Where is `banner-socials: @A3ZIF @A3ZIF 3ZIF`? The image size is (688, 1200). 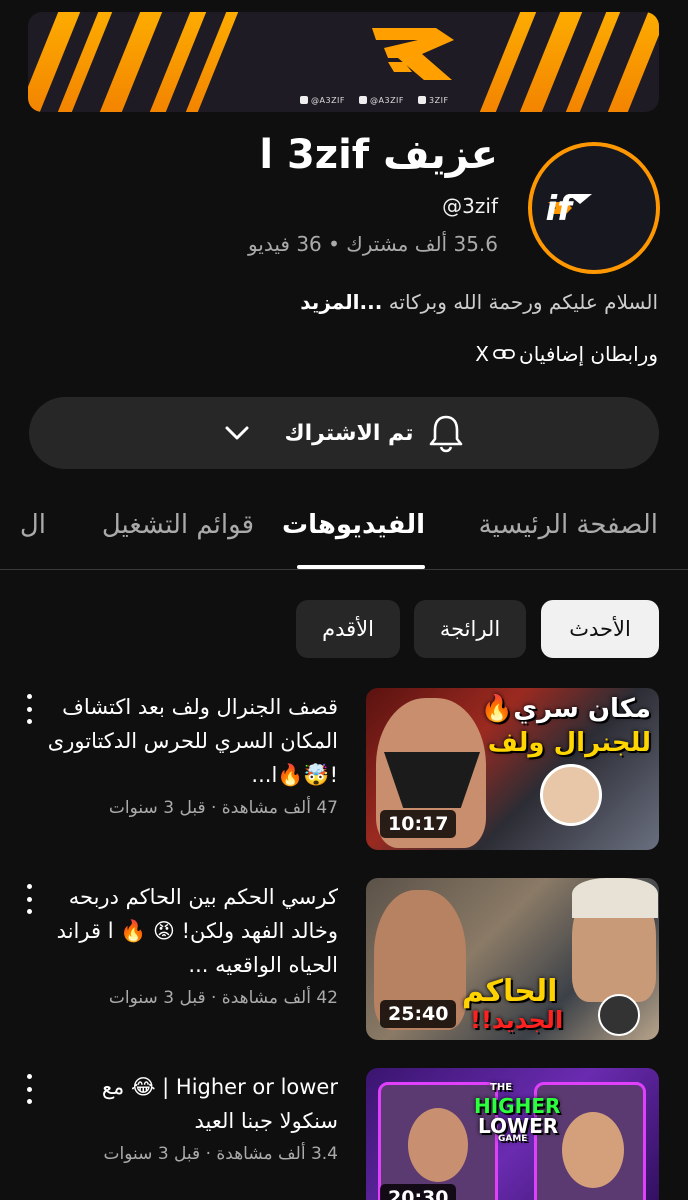 banner-socials: @A3ZIF @A3ZIF 3ZIF is located at coordinates (374, 100).